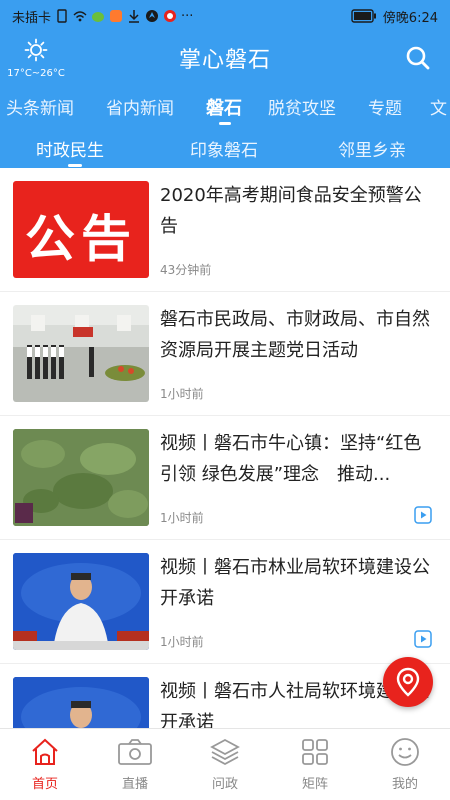 Image resolution: width=450 pixels, height=800 pixels. What do you see at coordinates (295, 211) in the screenshot?
I see `news-title: 2020年高考期间食品安全预警公告` at bounding box center [295, 211].